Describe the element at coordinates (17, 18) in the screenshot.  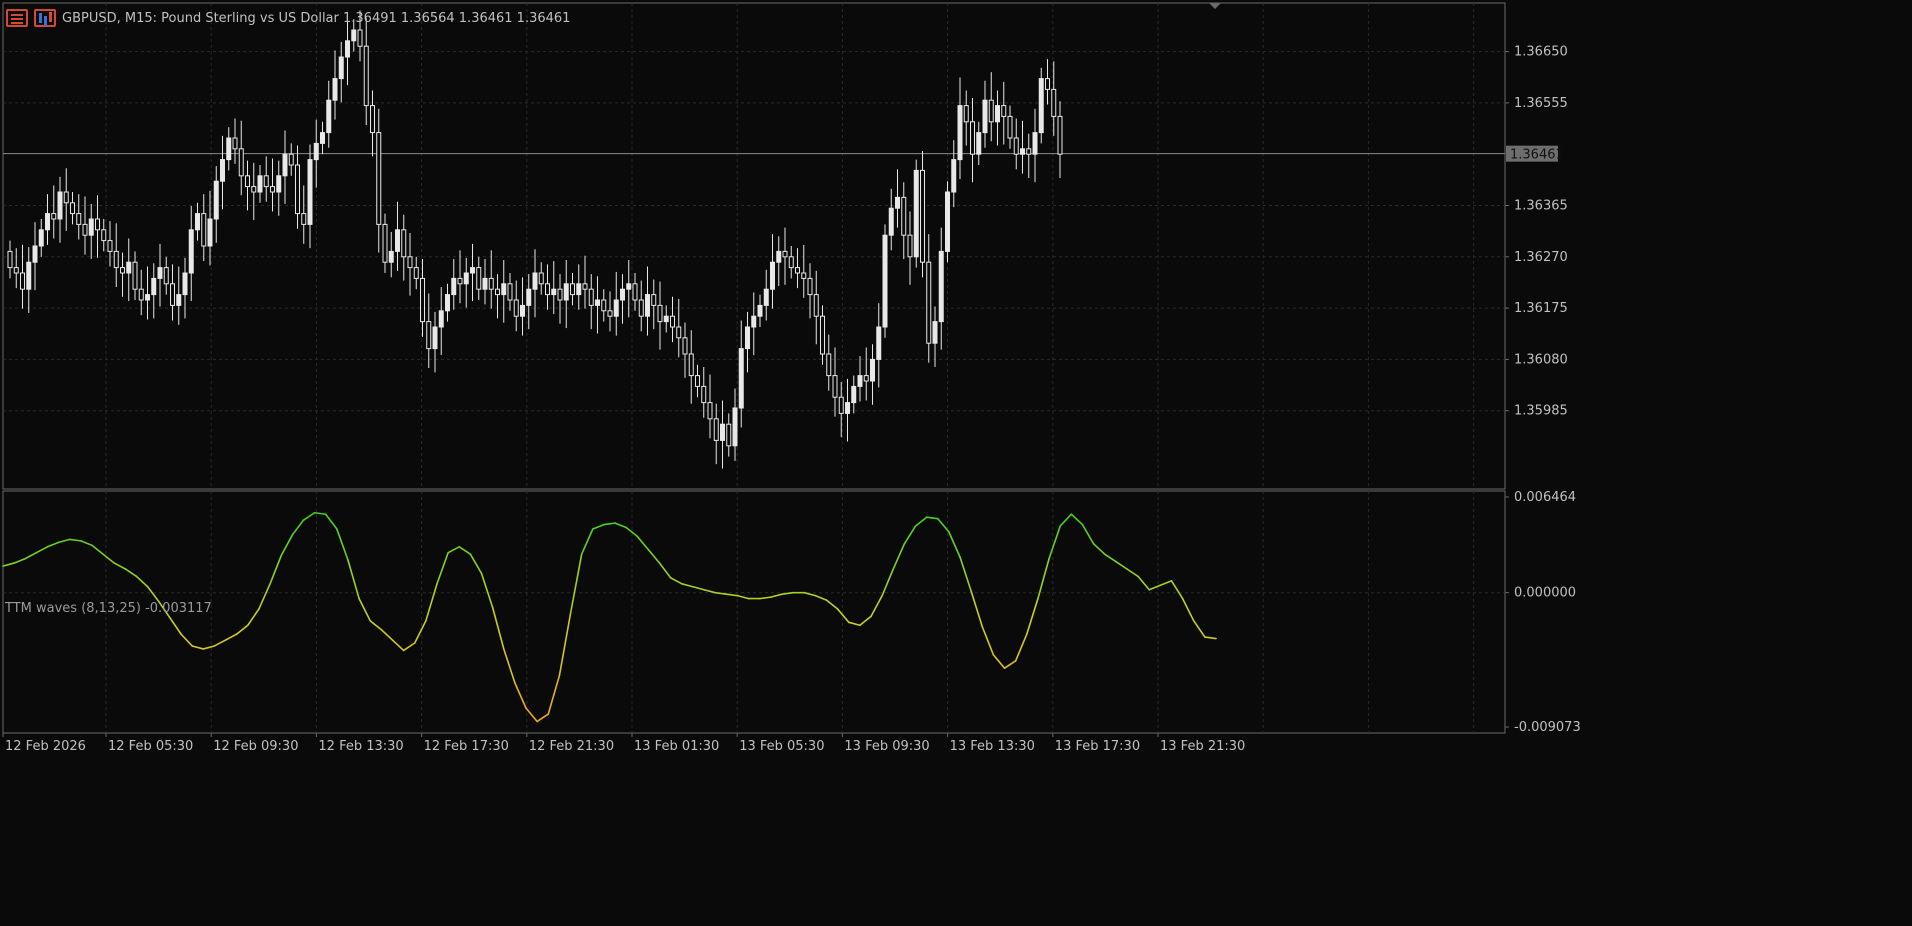
I see `menu-icon` at that location.